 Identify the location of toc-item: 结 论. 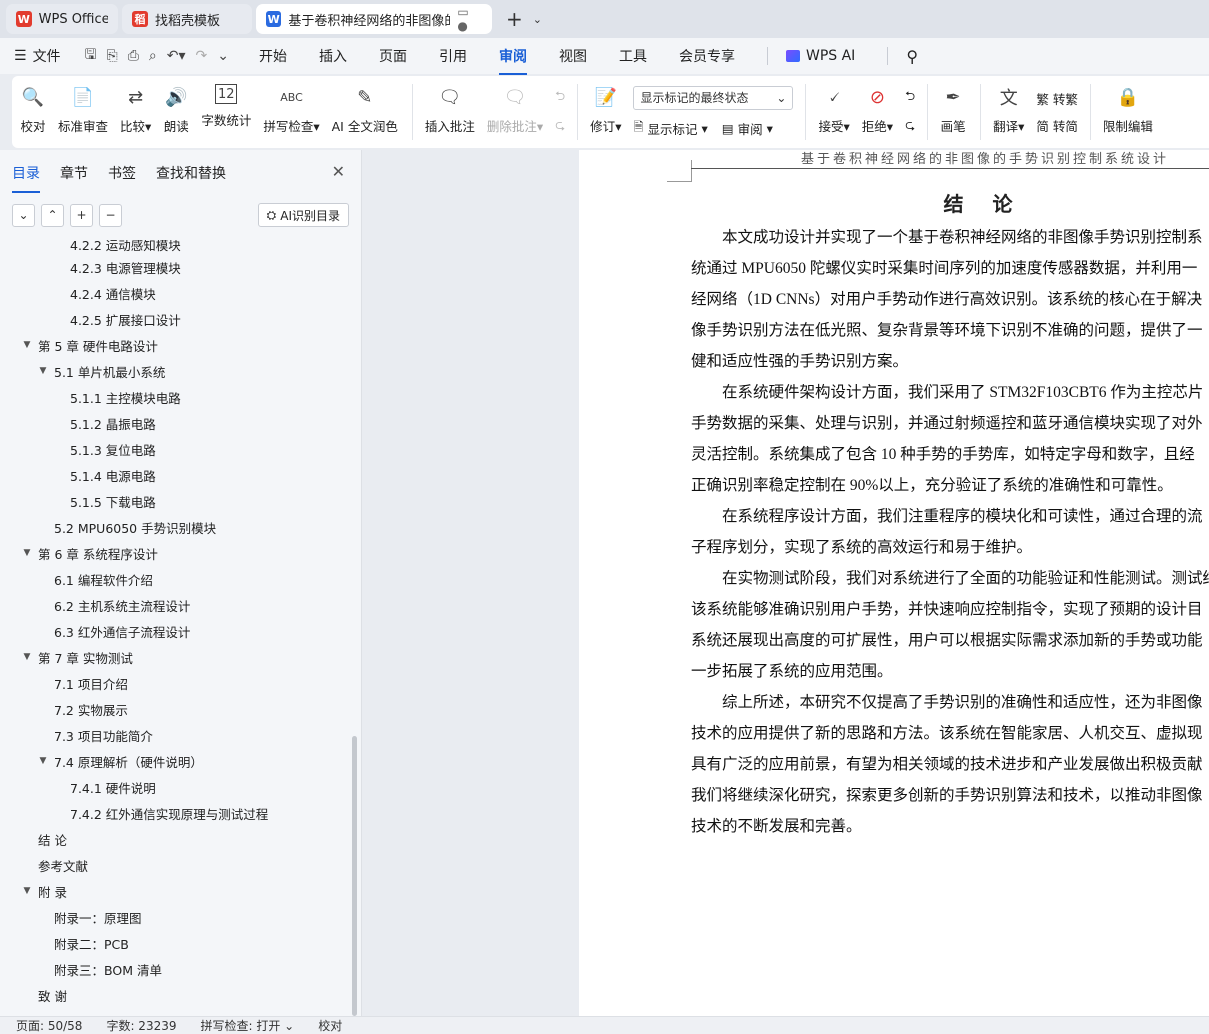
(175, 839).